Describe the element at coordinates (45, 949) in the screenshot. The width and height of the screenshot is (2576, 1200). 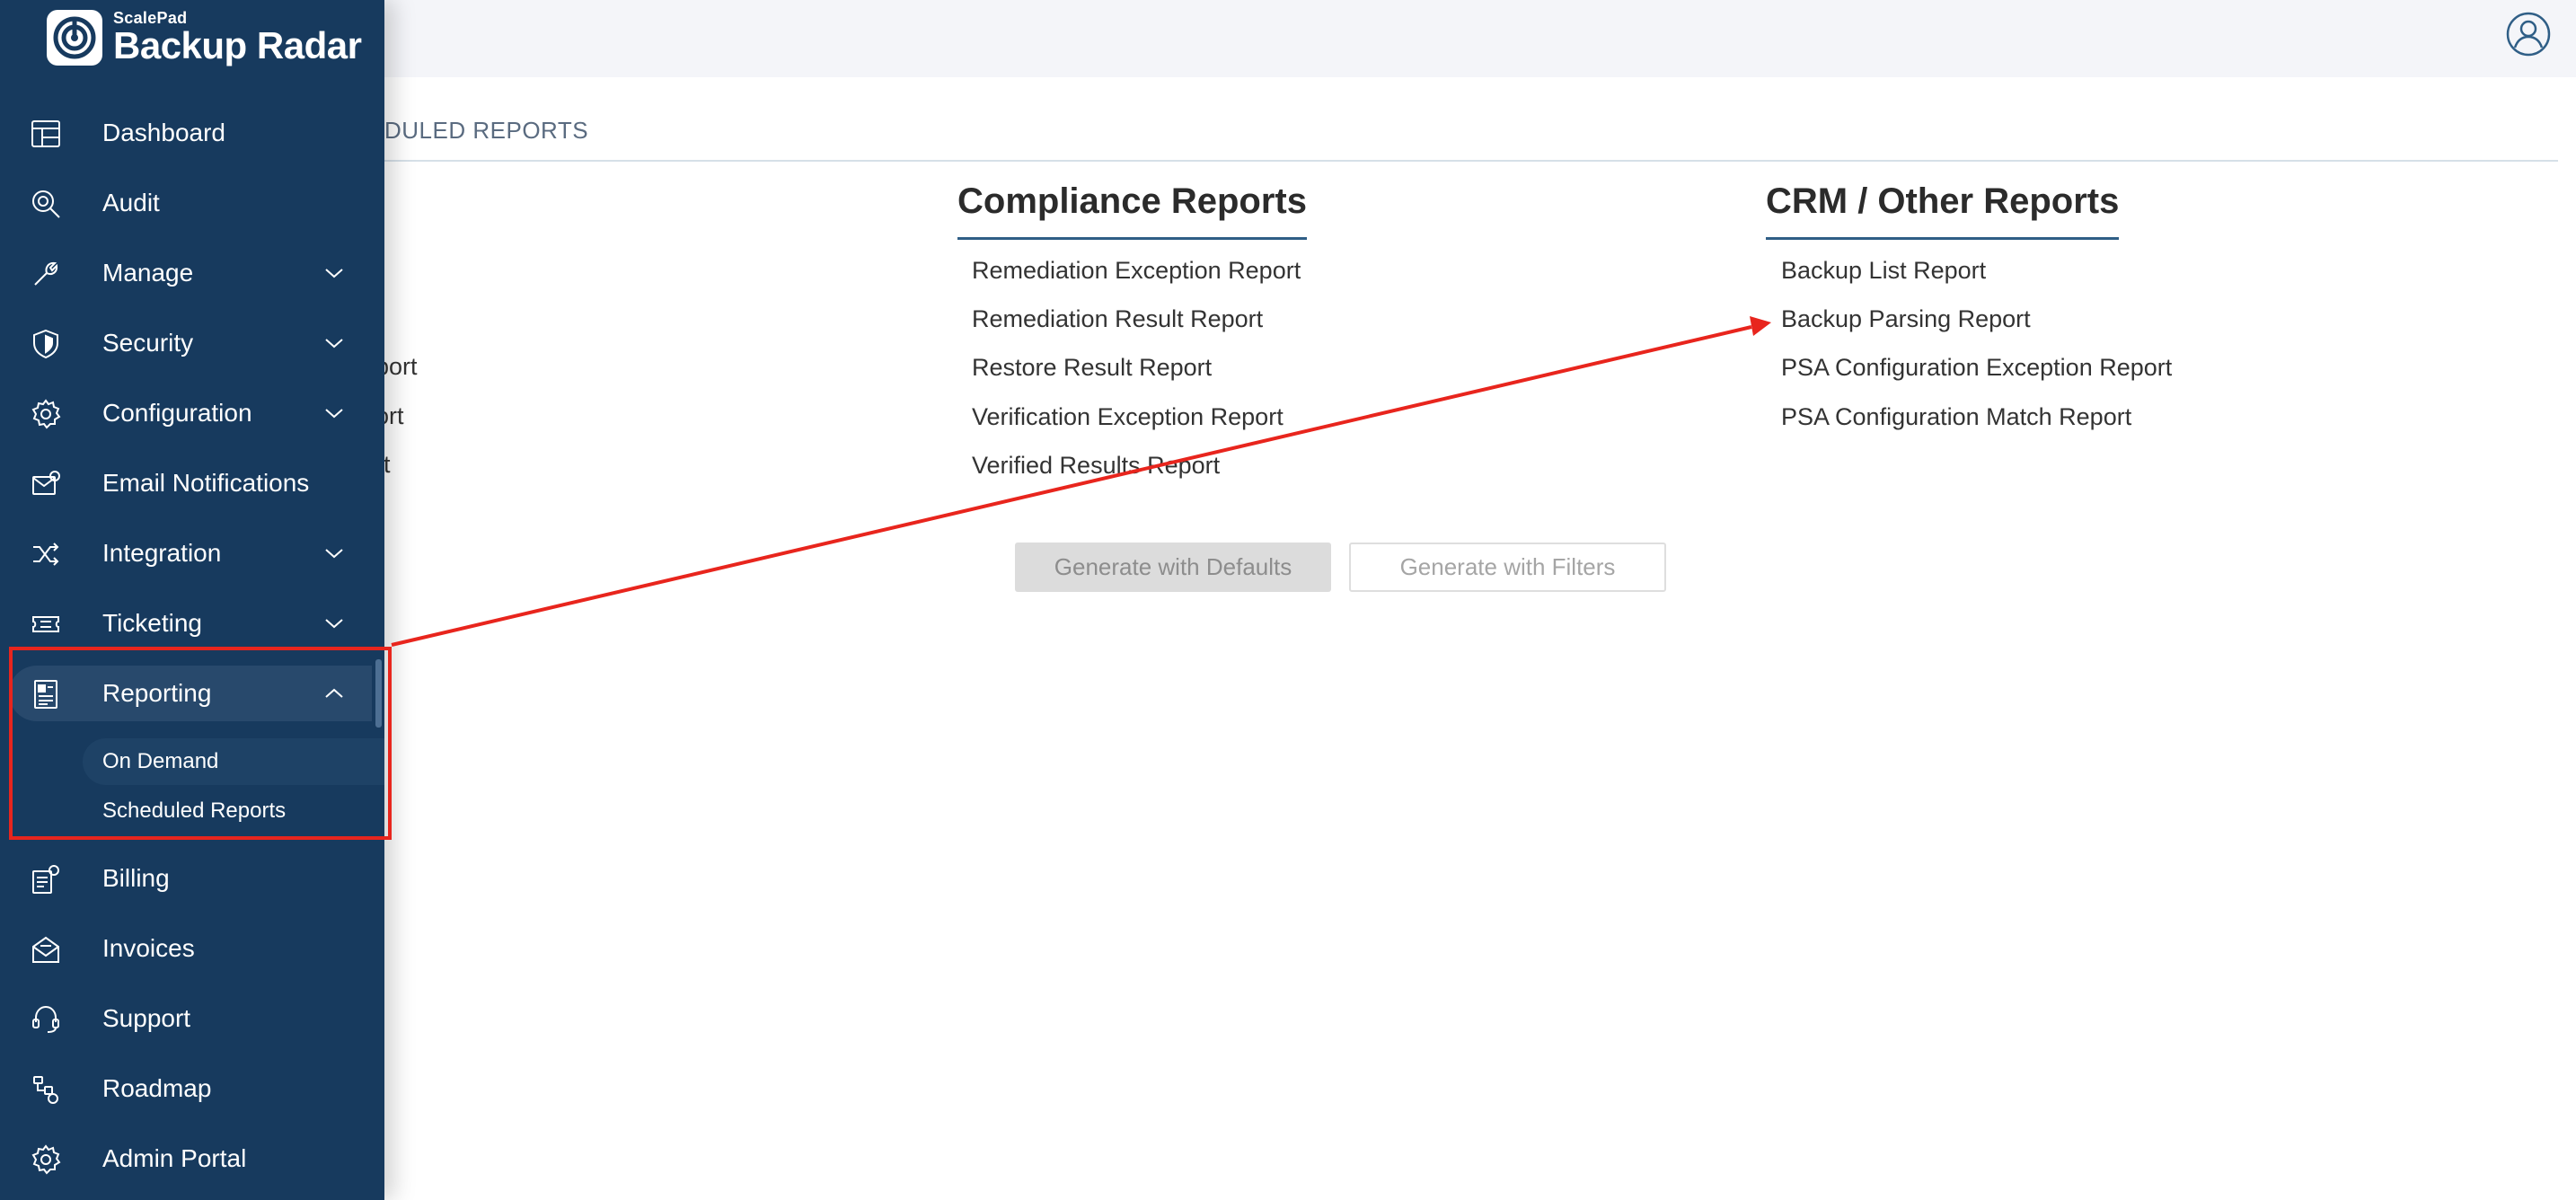
I see `invoice-icon` at that location.